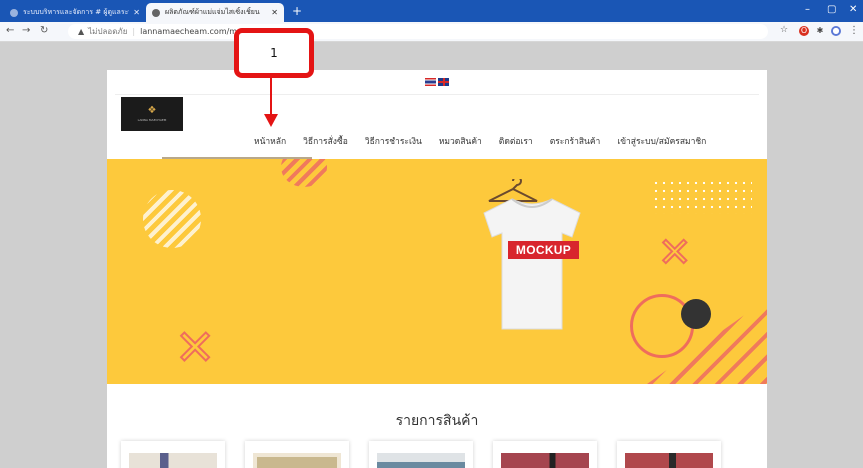 This screenshot has width=863, height=468. Describe the element at coordinates (543, 250) in the screenshot. I see `mockup-label: MOCKUP` at that location.